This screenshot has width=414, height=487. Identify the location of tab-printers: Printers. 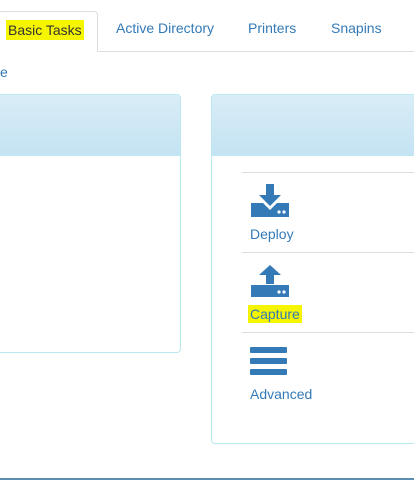
(272, 28).